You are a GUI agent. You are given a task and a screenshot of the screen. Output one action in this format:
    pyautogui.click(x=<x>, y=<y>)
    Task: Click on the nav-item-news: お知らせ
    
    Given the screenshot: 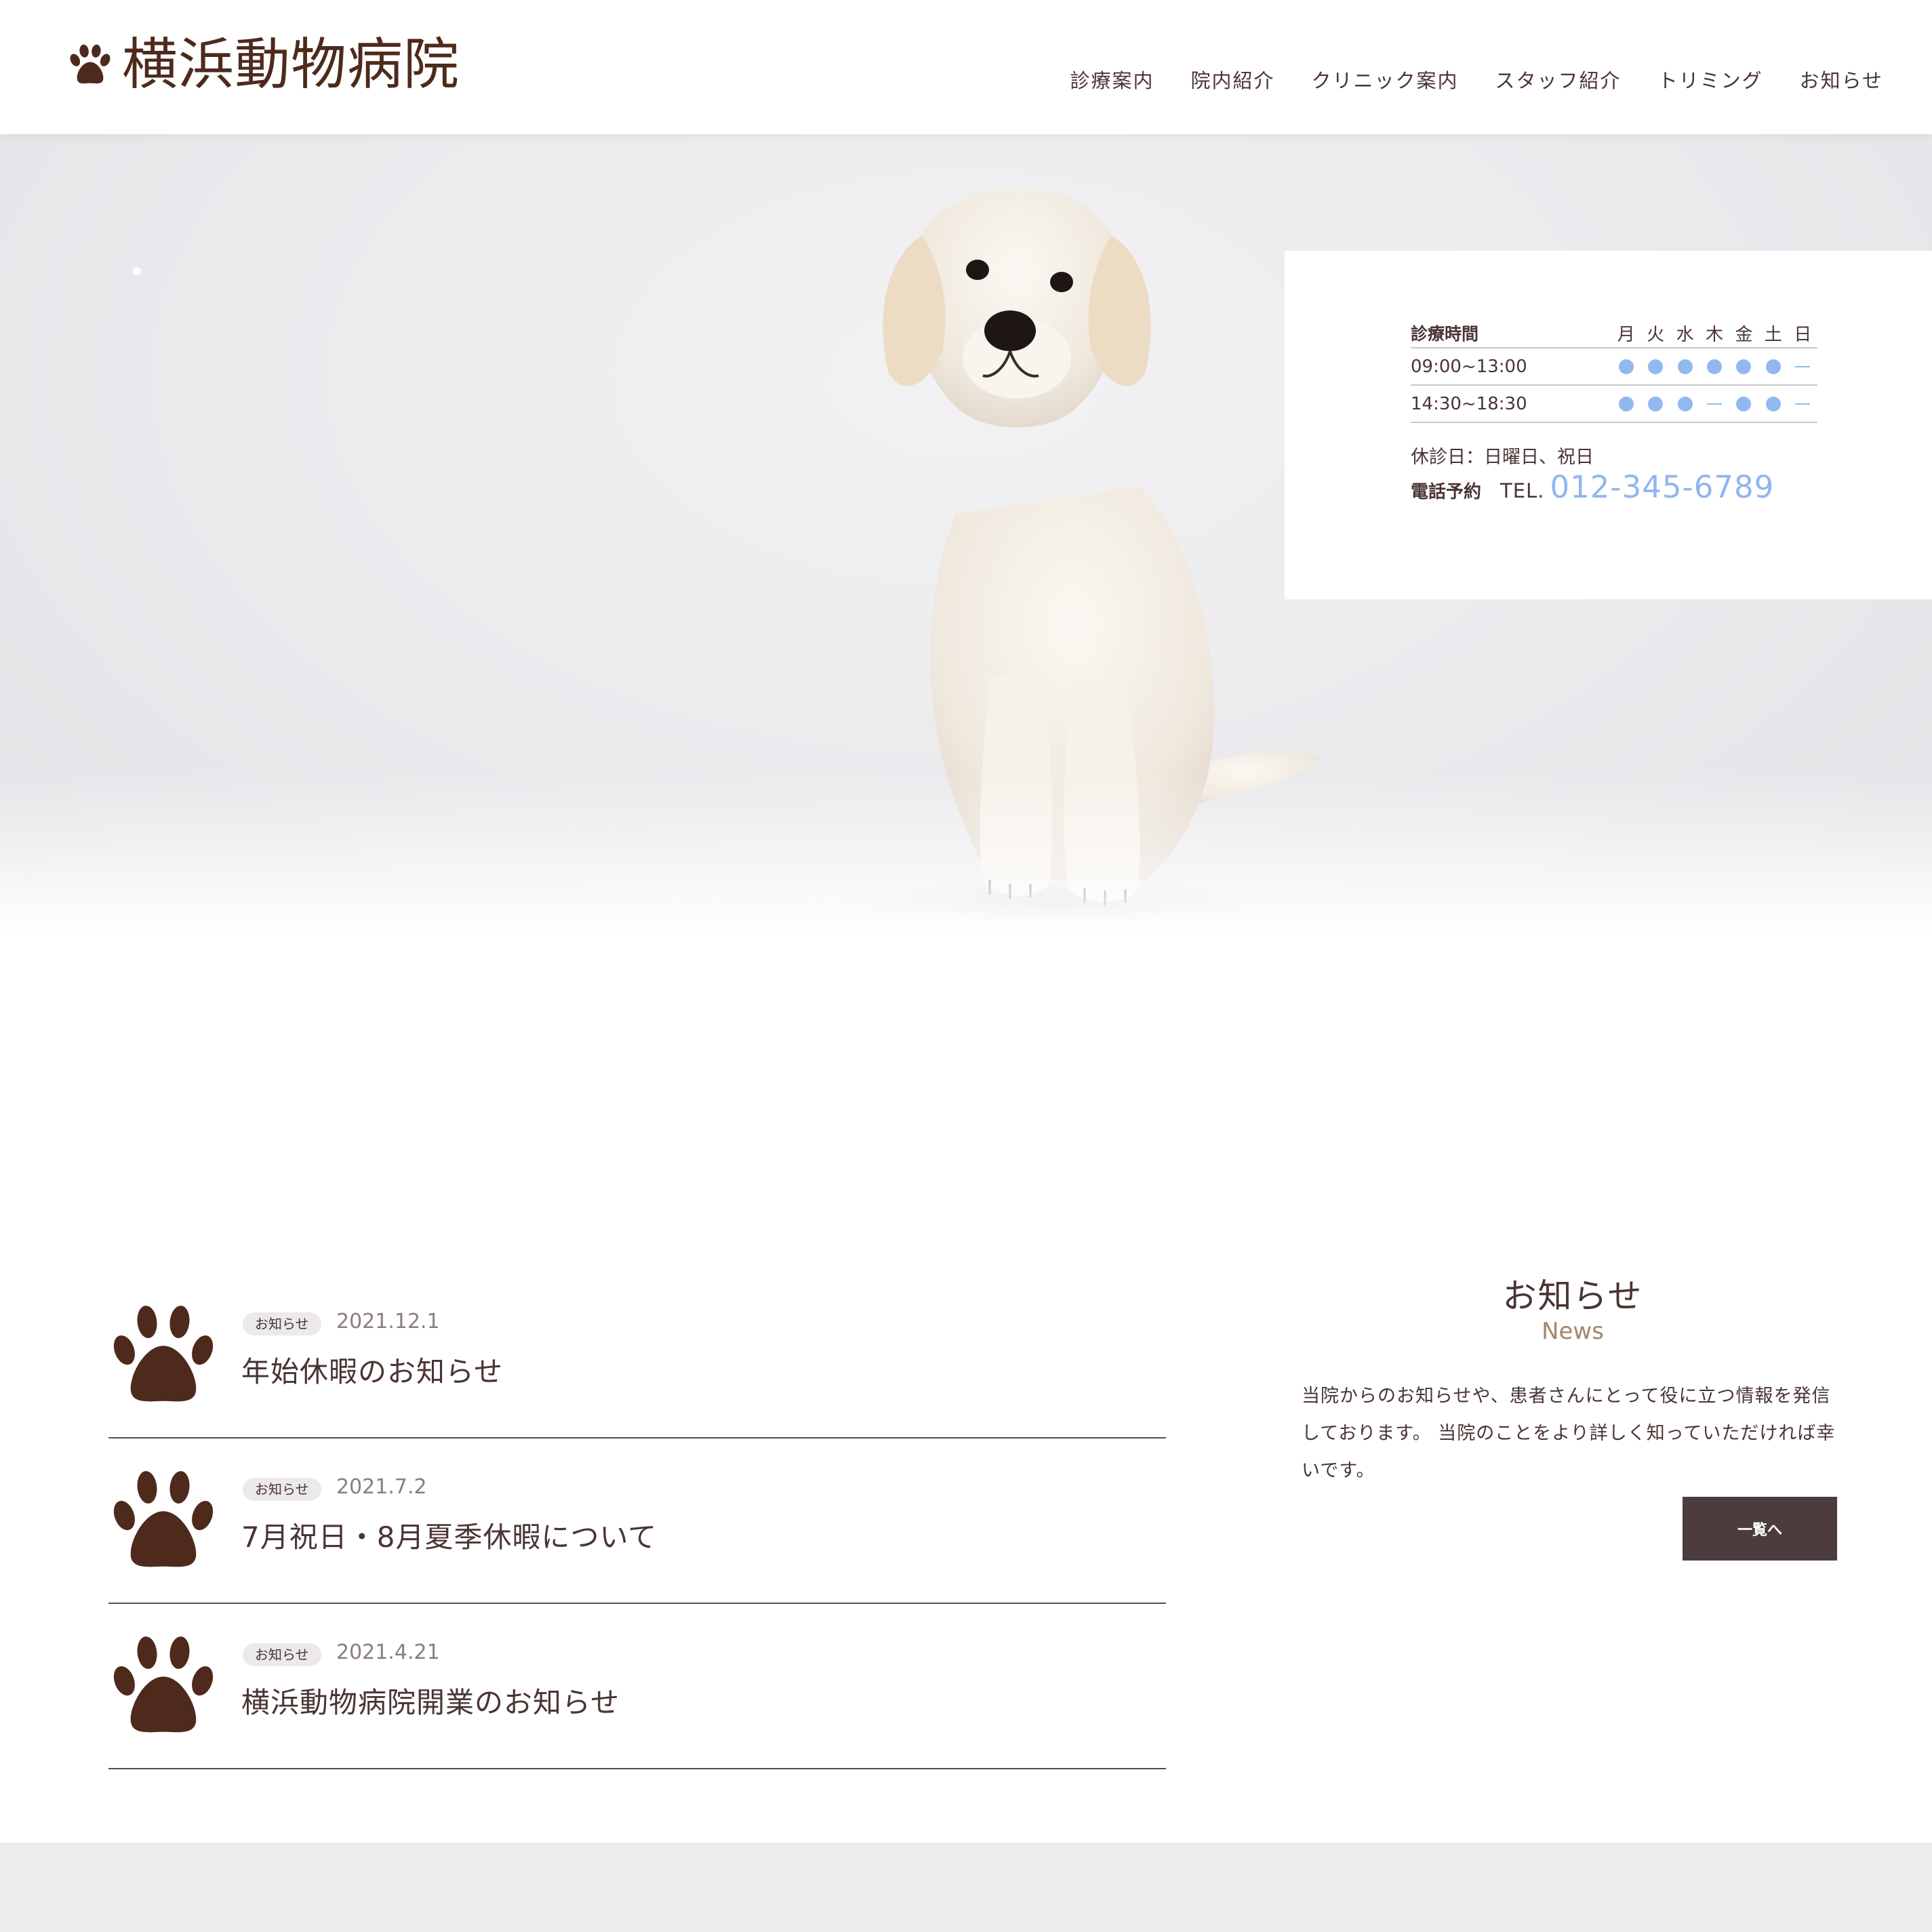 What is the action you would take?
    pyautogui.click(x=1841, y=79)
    